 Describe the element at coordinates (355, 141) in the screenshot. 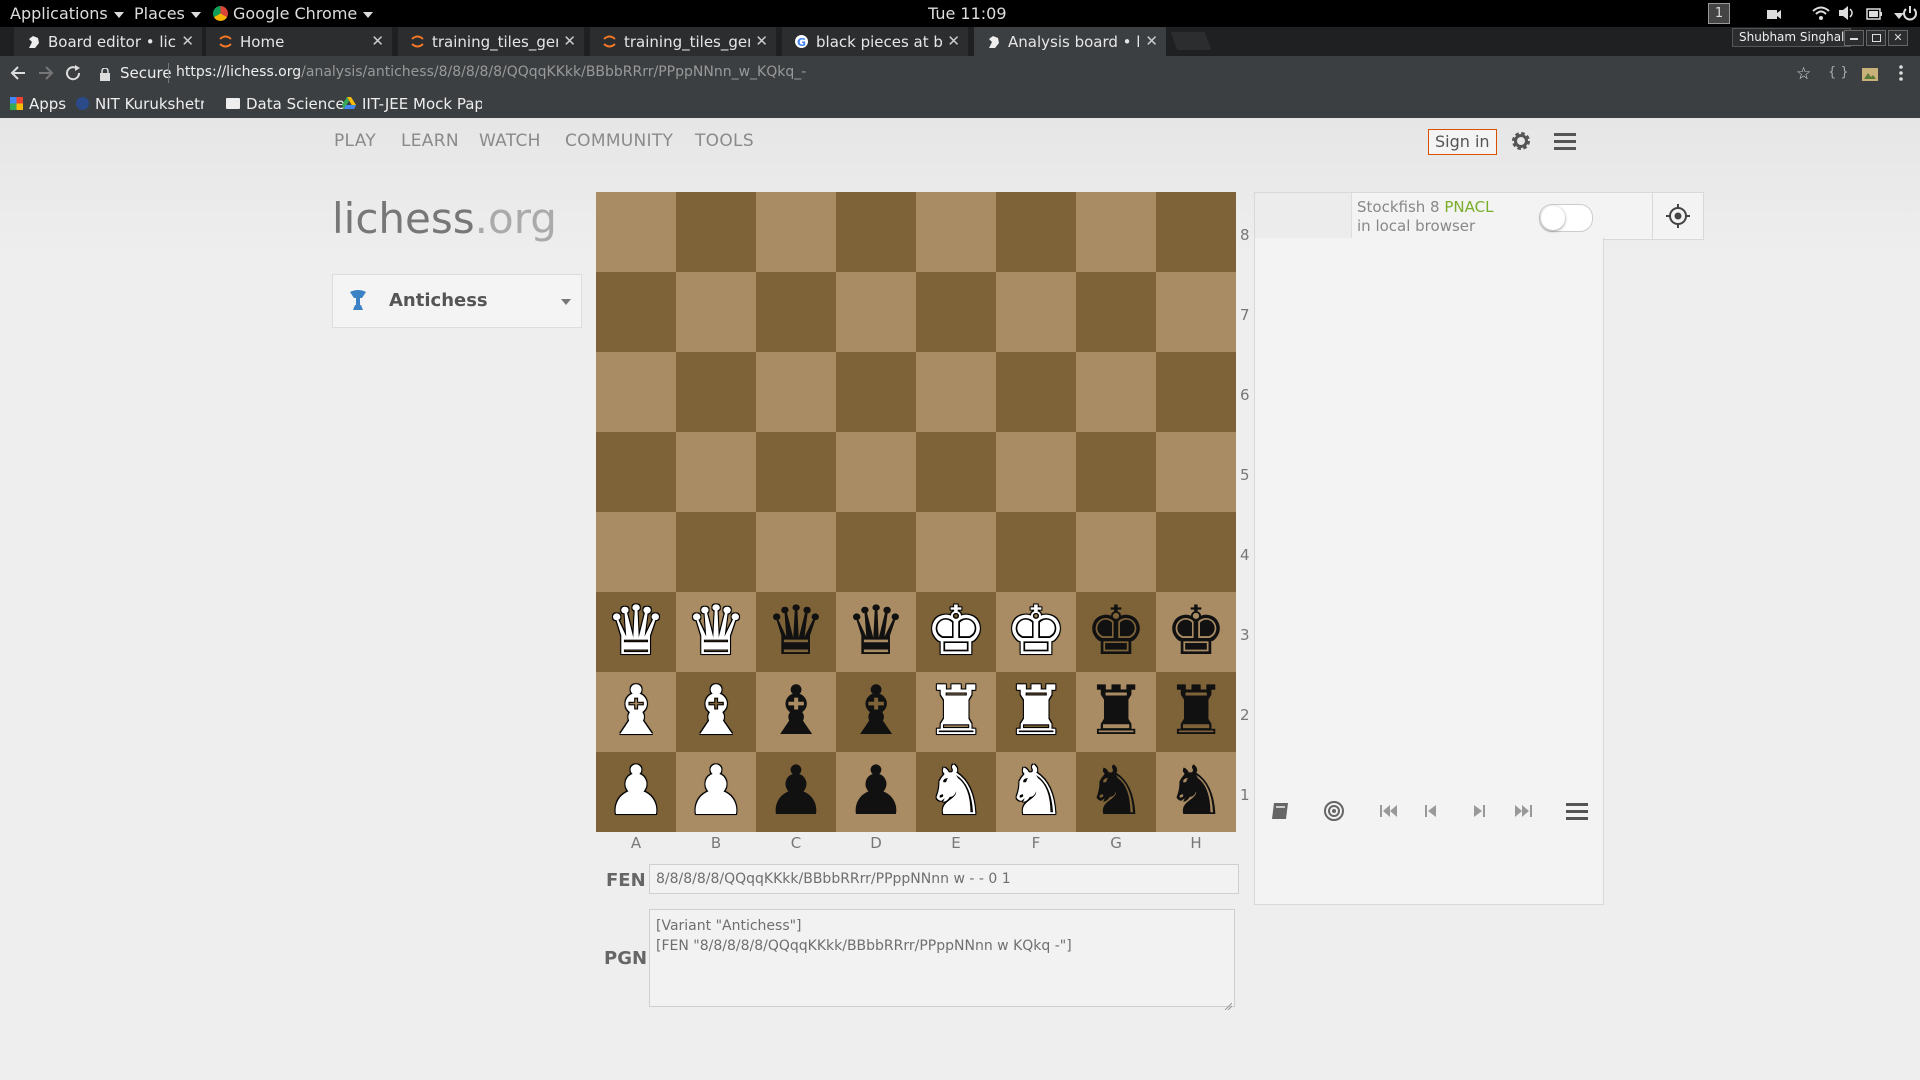

I see `nav-play: PLAY` at that location.